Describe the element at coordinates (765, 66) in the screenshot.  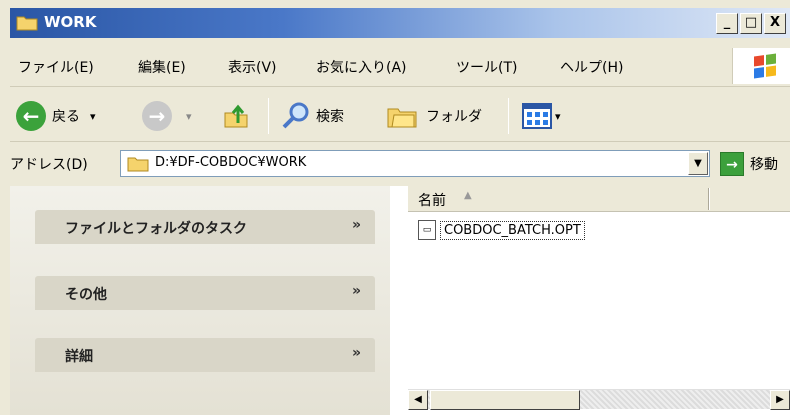
I see `windows-flag-icon` at that location.